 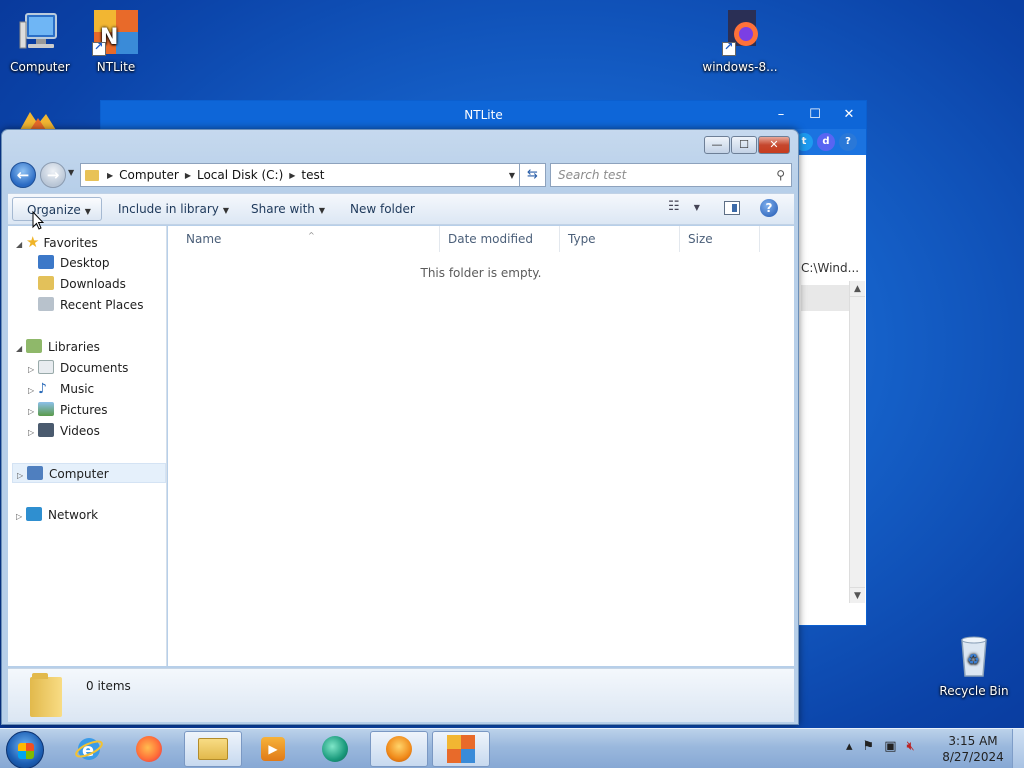 What do you see at coordinates (717, 145) in the screenshot?
I see `minimize-button: —` at bounding box center [717, 145].